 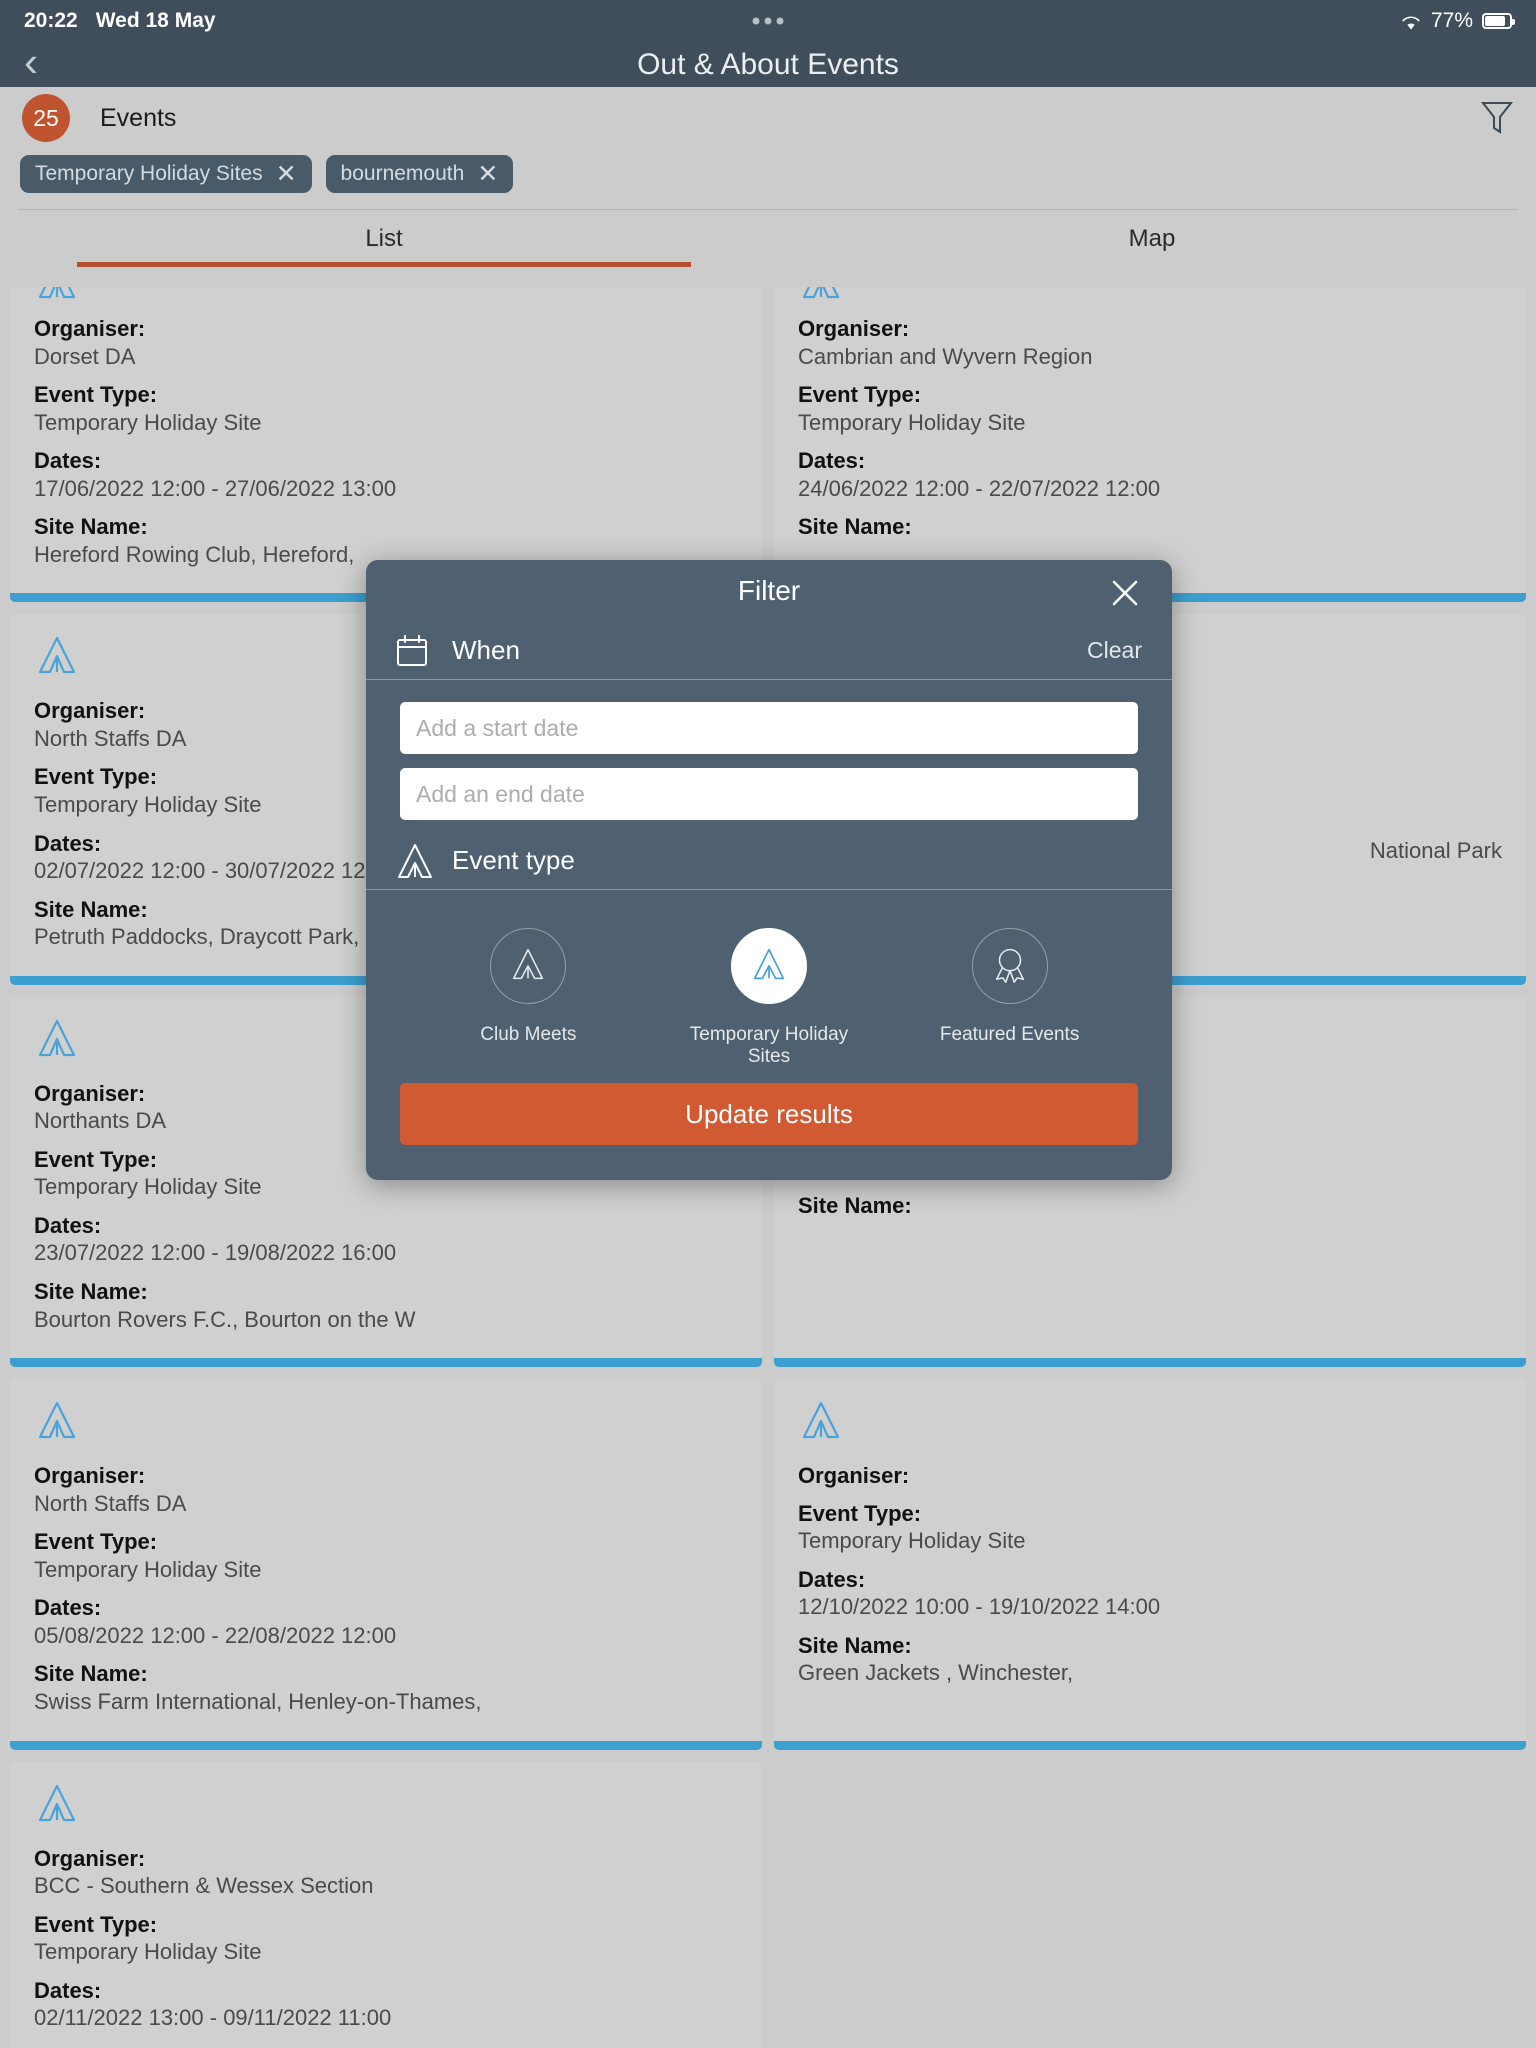 I want to click on chip-label: bournemouth, so click(x=402, y=173).